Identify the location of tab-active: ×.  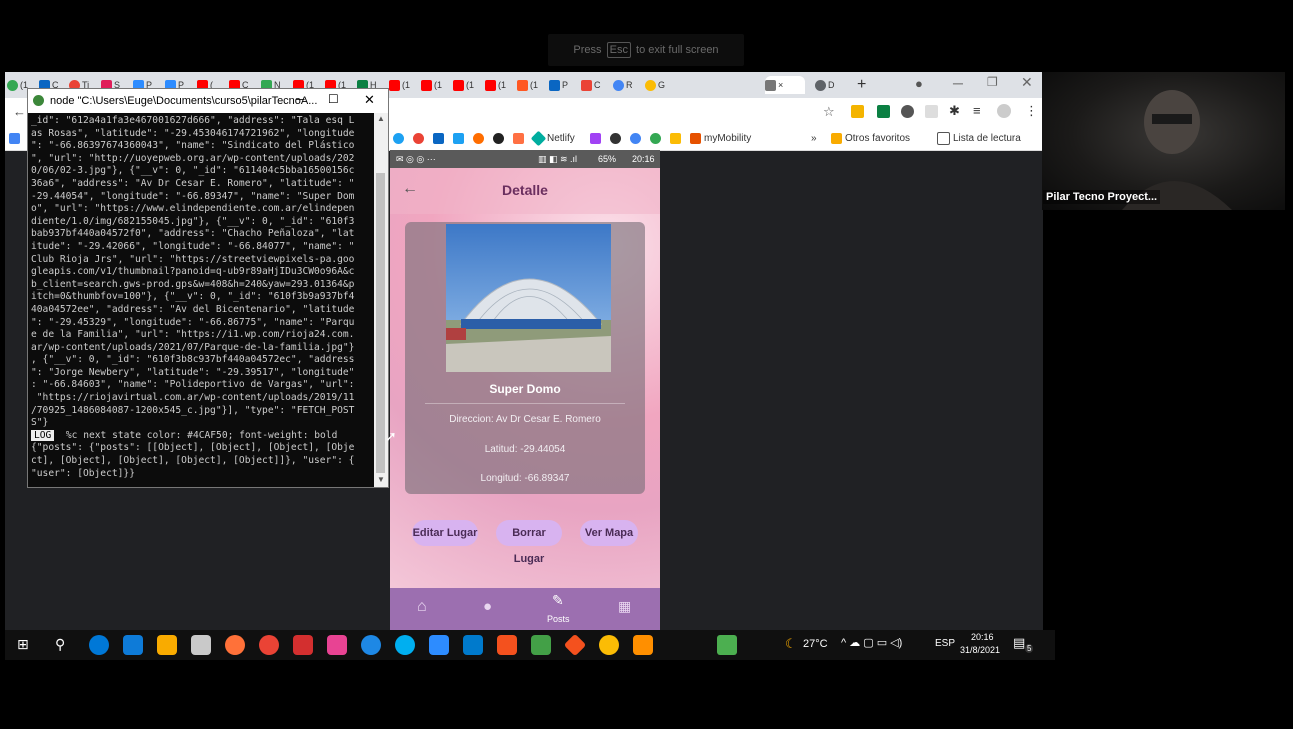
(785, 85).